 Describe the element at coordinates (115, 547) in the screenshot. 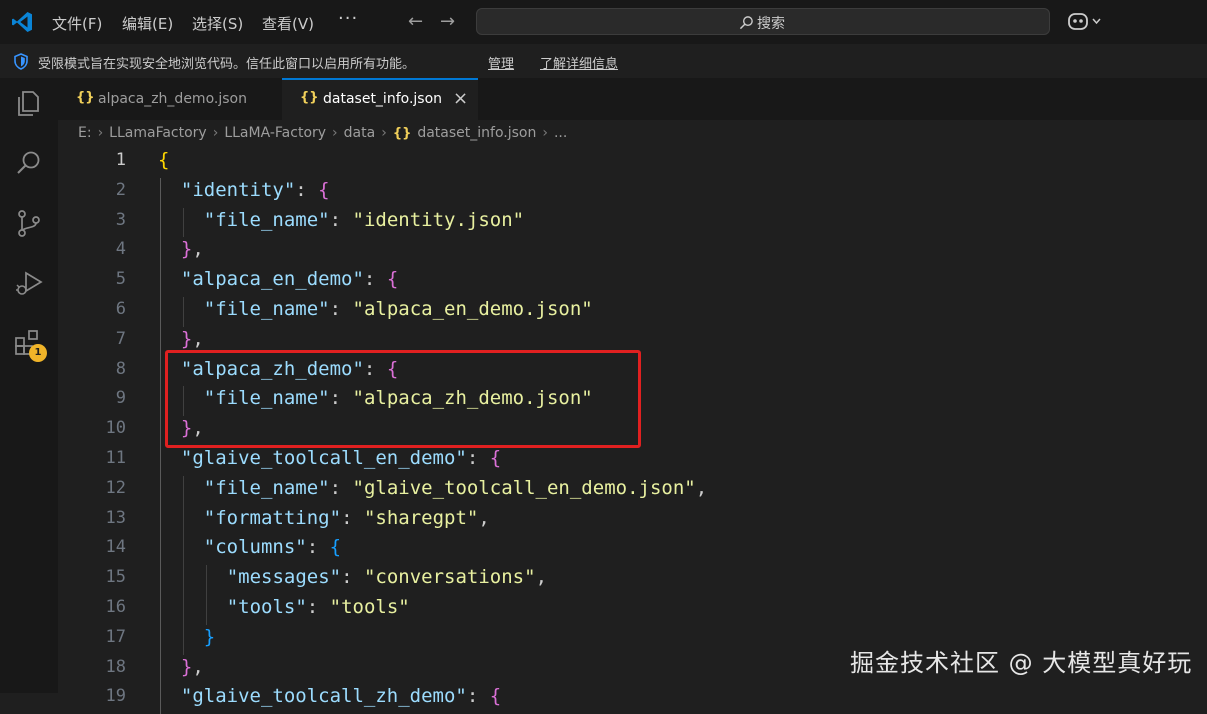

I see `line-number: 14` at that location.